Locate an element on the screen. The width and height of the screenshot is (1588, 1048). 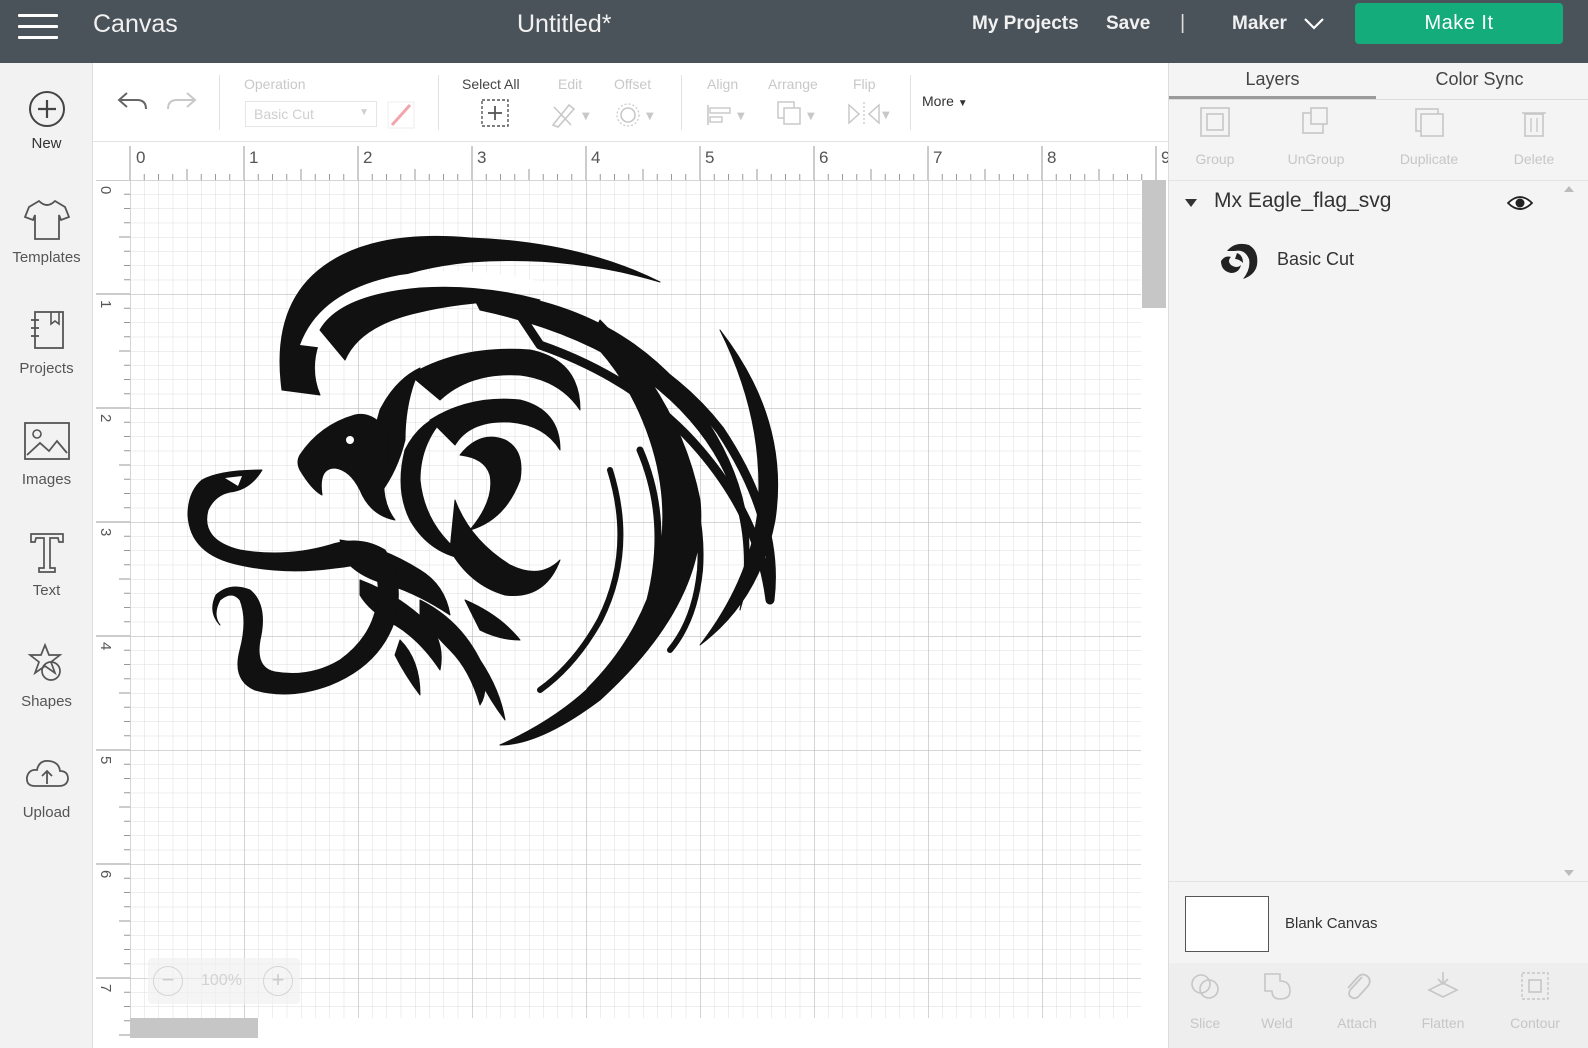
blank-canvas-row: Blank Canvas is located at coordinates (1378, 922).